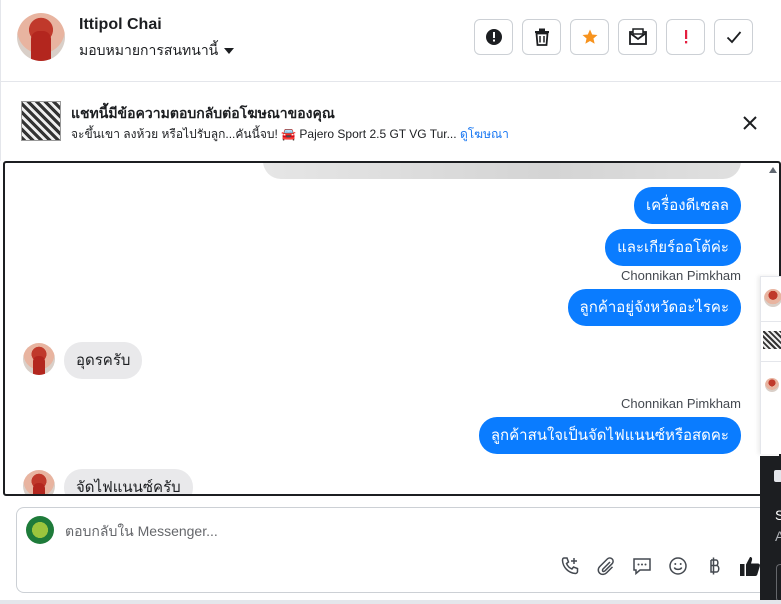  I want to click on saved-replies-button, so click(642, 566).